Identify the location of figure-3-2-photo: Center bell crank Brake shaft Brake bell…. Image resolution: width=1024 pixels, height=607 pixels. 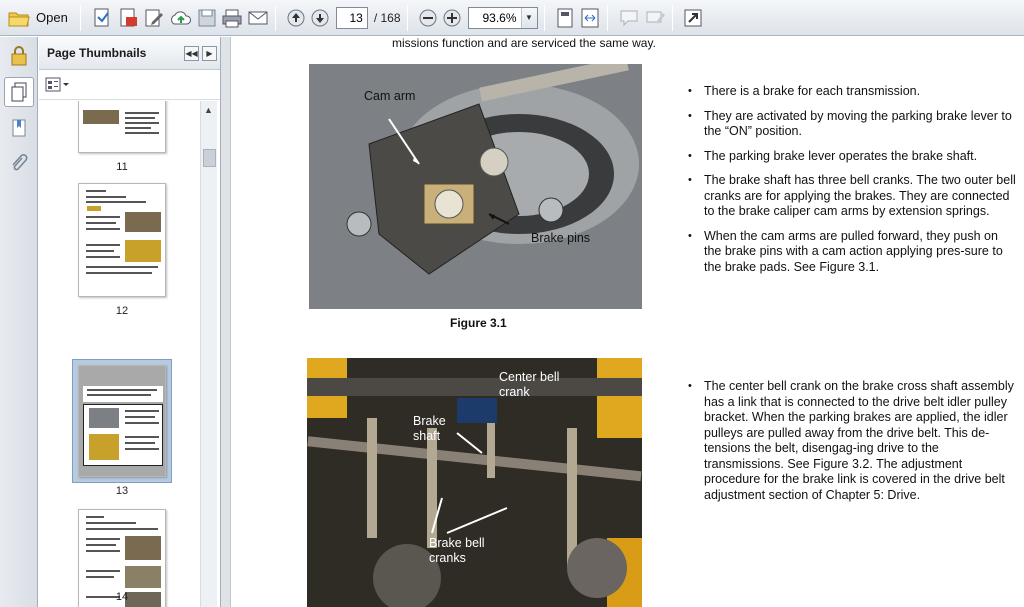
(474, 482).